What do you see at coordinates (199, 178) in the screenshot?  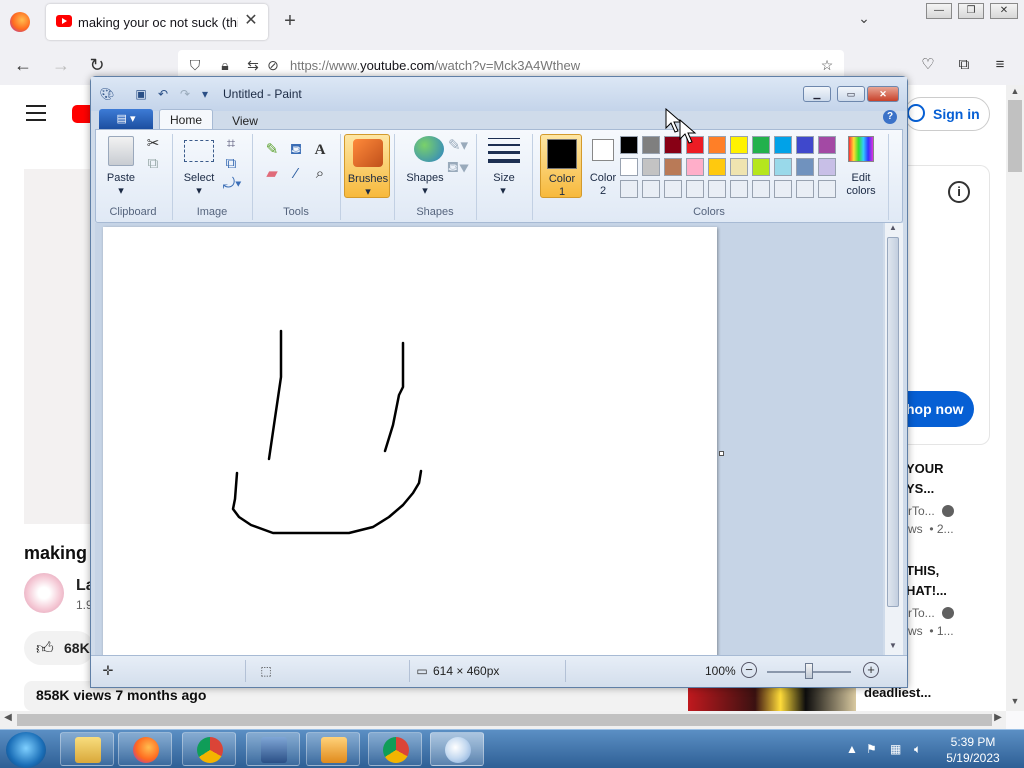 I see `select-button: Select` at bounding box center [199, 178].